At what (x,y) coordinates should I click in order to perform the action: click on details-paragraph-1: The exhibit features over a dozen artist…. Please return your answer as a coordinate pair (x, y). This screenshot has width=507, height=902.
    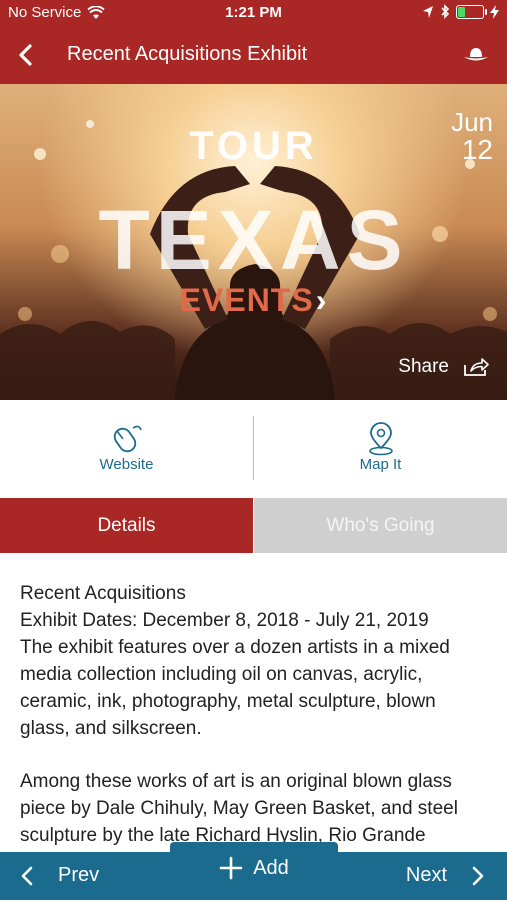
    Looking at the image, I should click on (235, 688).